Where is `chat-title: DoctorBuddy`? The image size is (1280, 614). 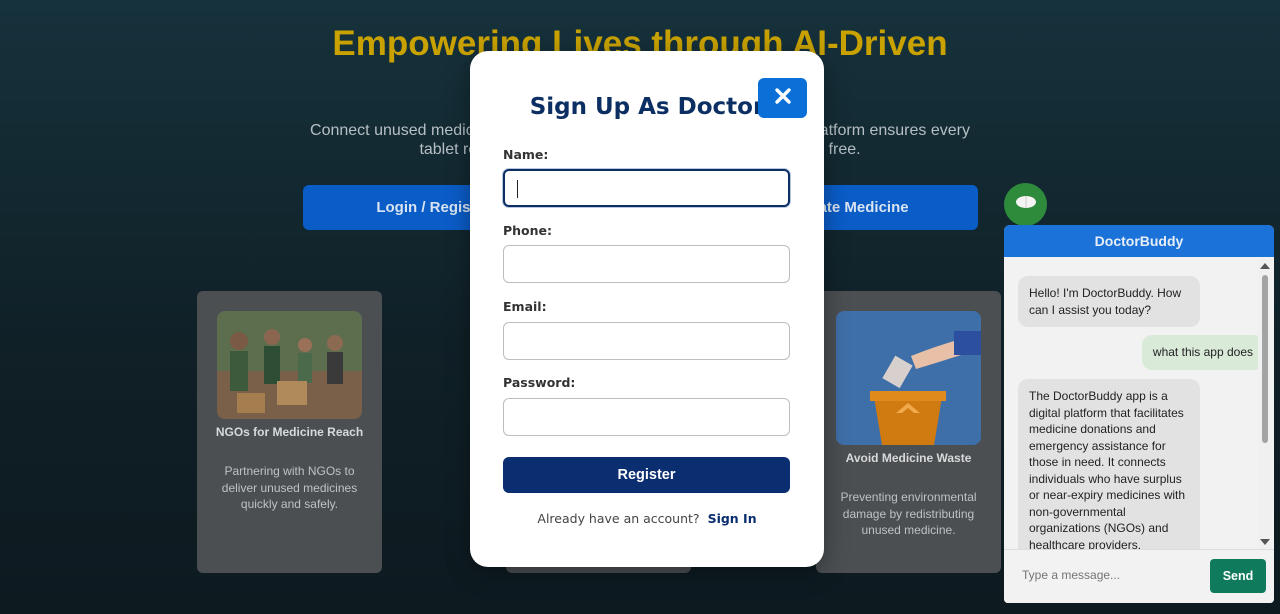 chat-title: DoctorBuddy is located at coordinates (1139, 241).